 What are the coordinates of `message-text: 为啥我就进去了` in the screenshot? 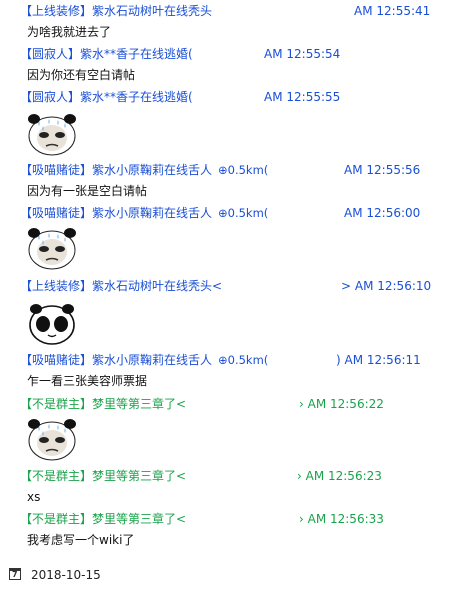 It's located at (69, 32).